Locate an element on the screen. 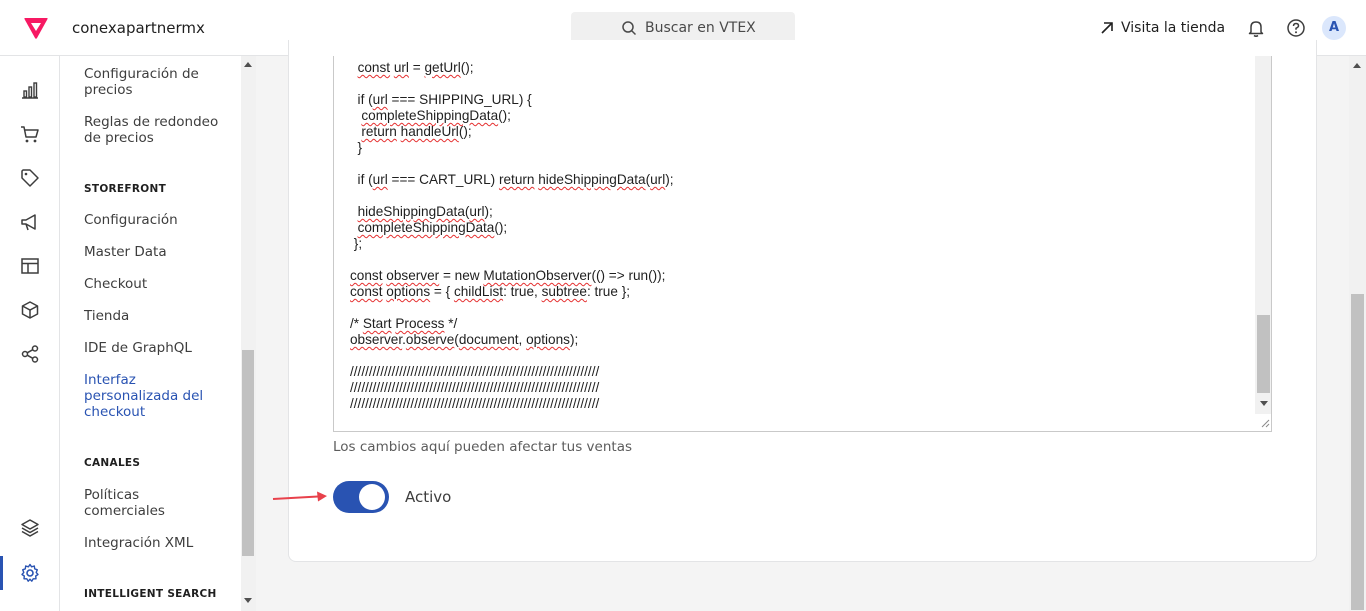 The height and width of the screenshot is (611, 1366). subnav-item-checkout-ui-custom: Interfaz personalizada del checkout is located at coordinates (154, 396).